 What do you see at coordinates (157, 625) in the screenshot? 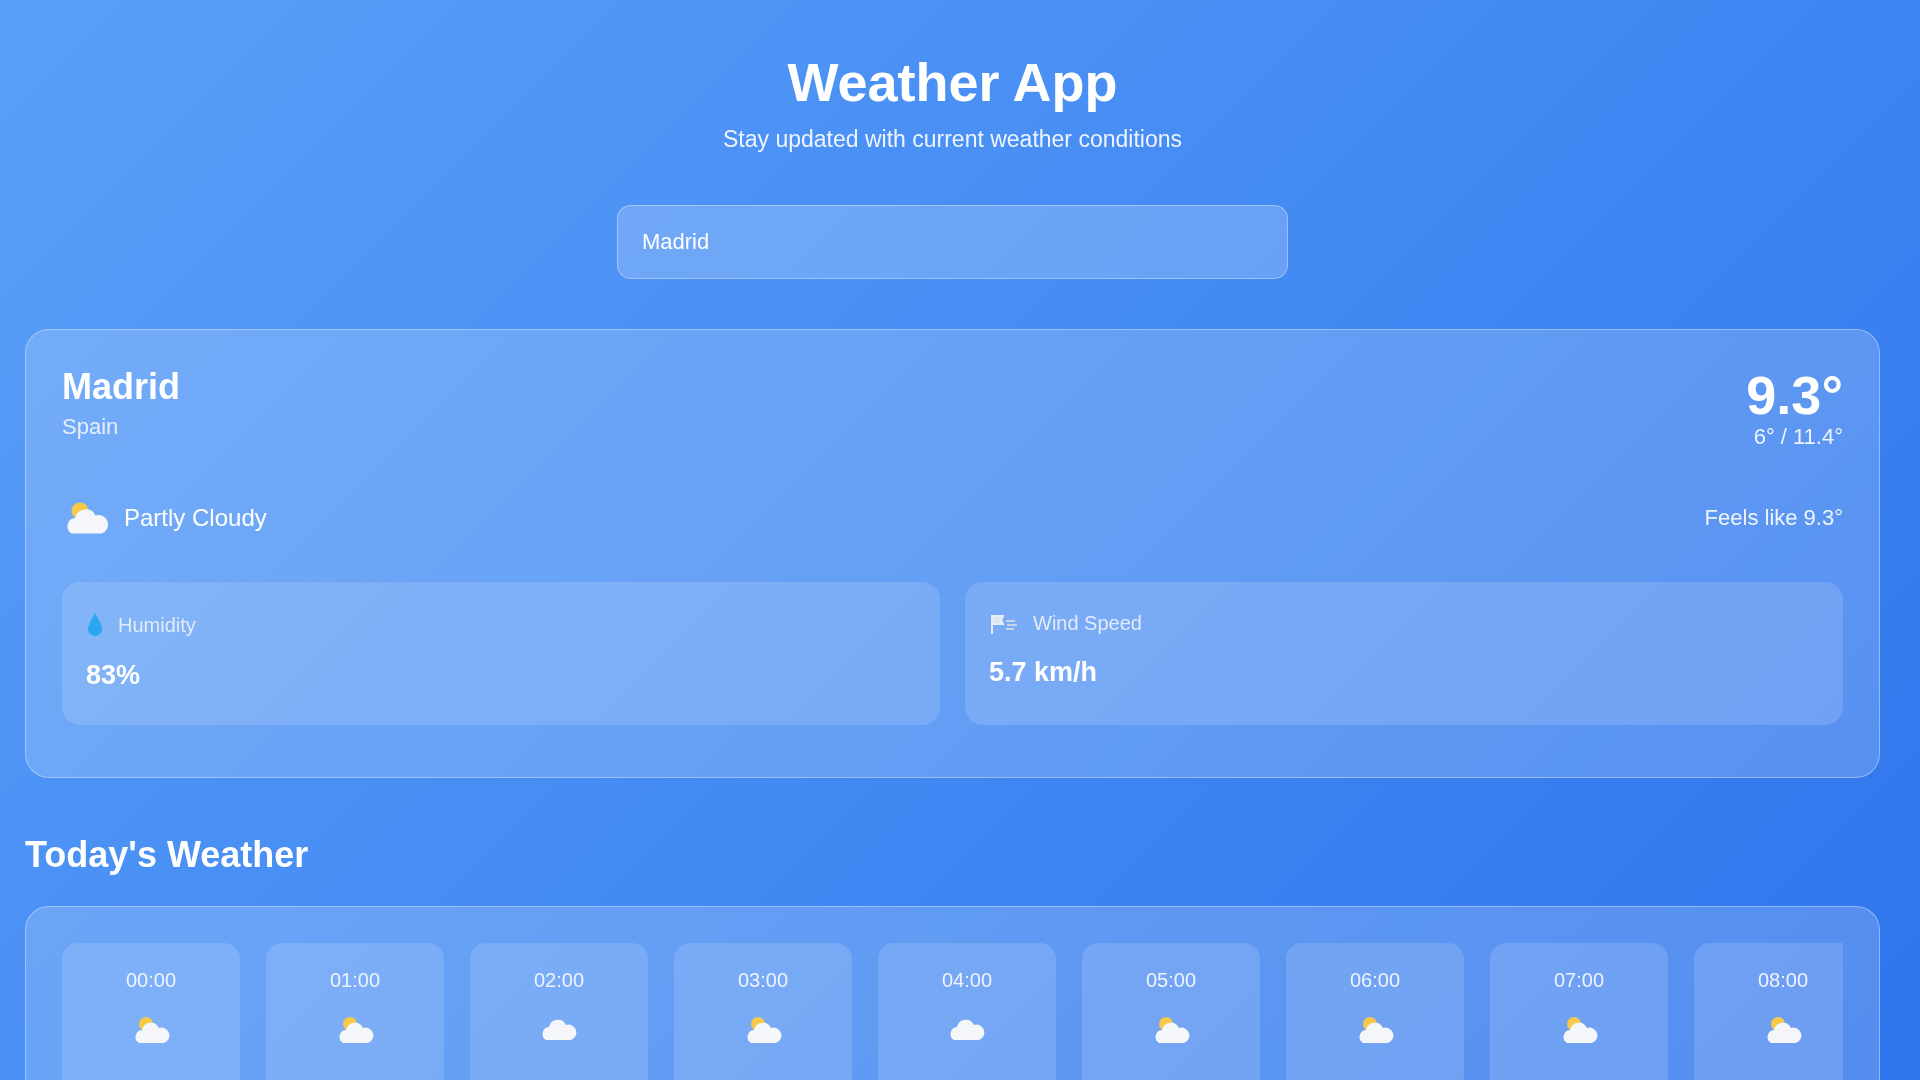
I see `stat-label: Humidity` at bounding box center [157, 625].